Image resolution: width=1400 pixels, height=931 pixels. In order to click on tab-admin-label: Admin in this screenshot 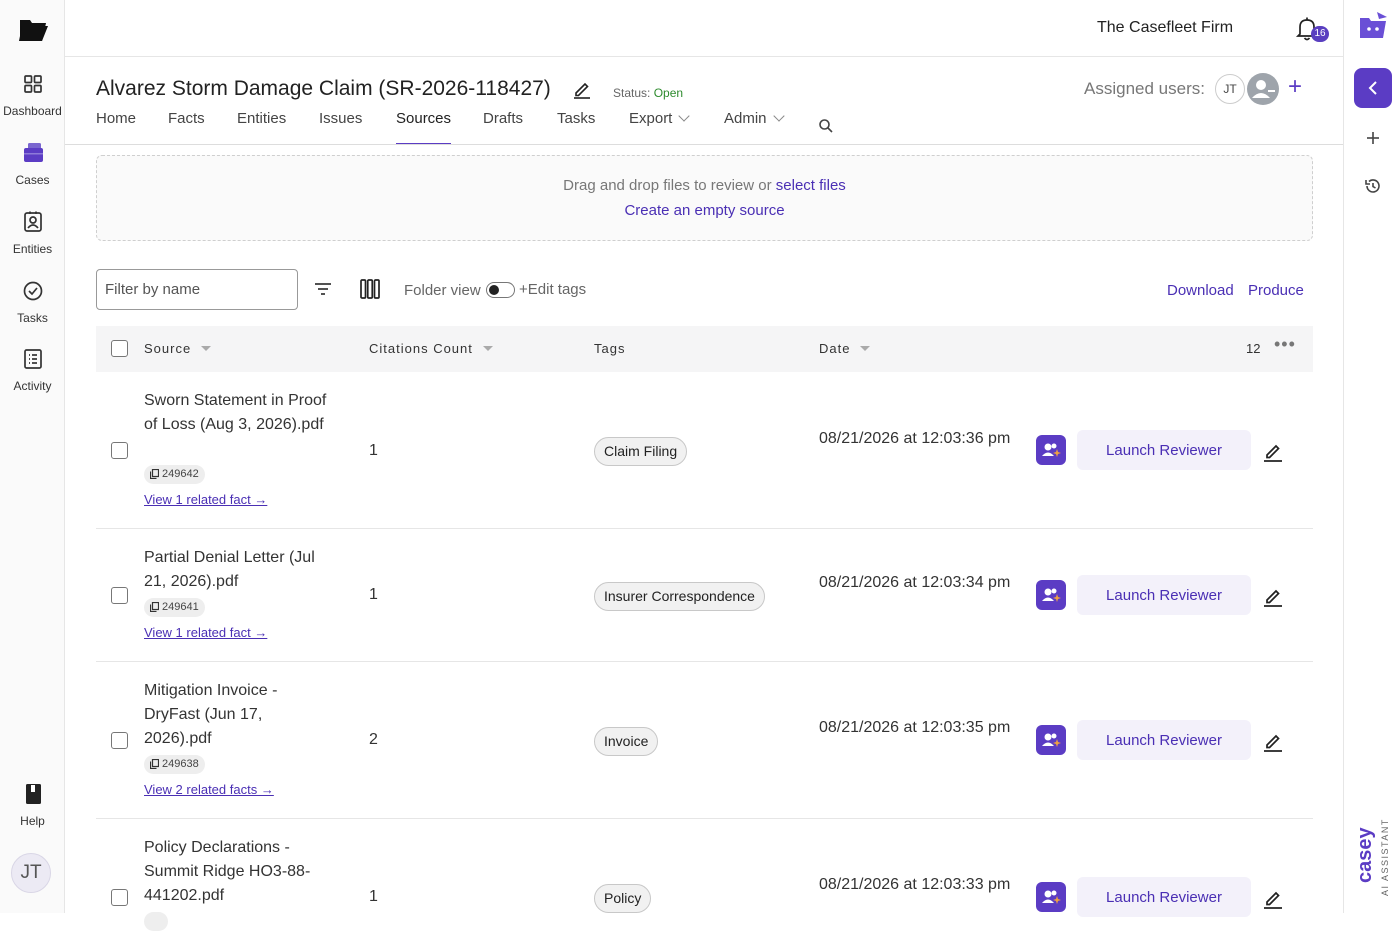, I will do `click(745, 118)`.